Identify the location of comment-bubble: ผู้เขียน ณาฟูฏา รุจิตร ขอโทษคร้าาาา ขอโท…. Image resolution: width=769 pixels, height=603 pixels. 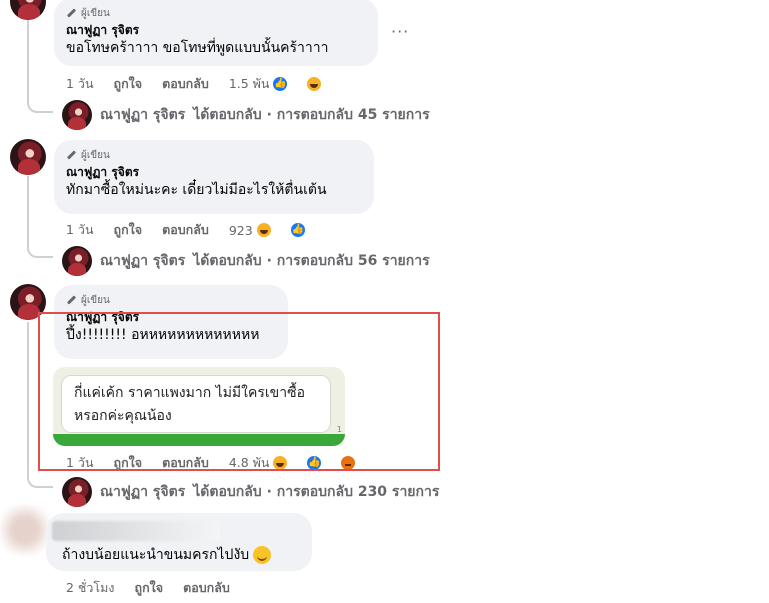
(216, 33).